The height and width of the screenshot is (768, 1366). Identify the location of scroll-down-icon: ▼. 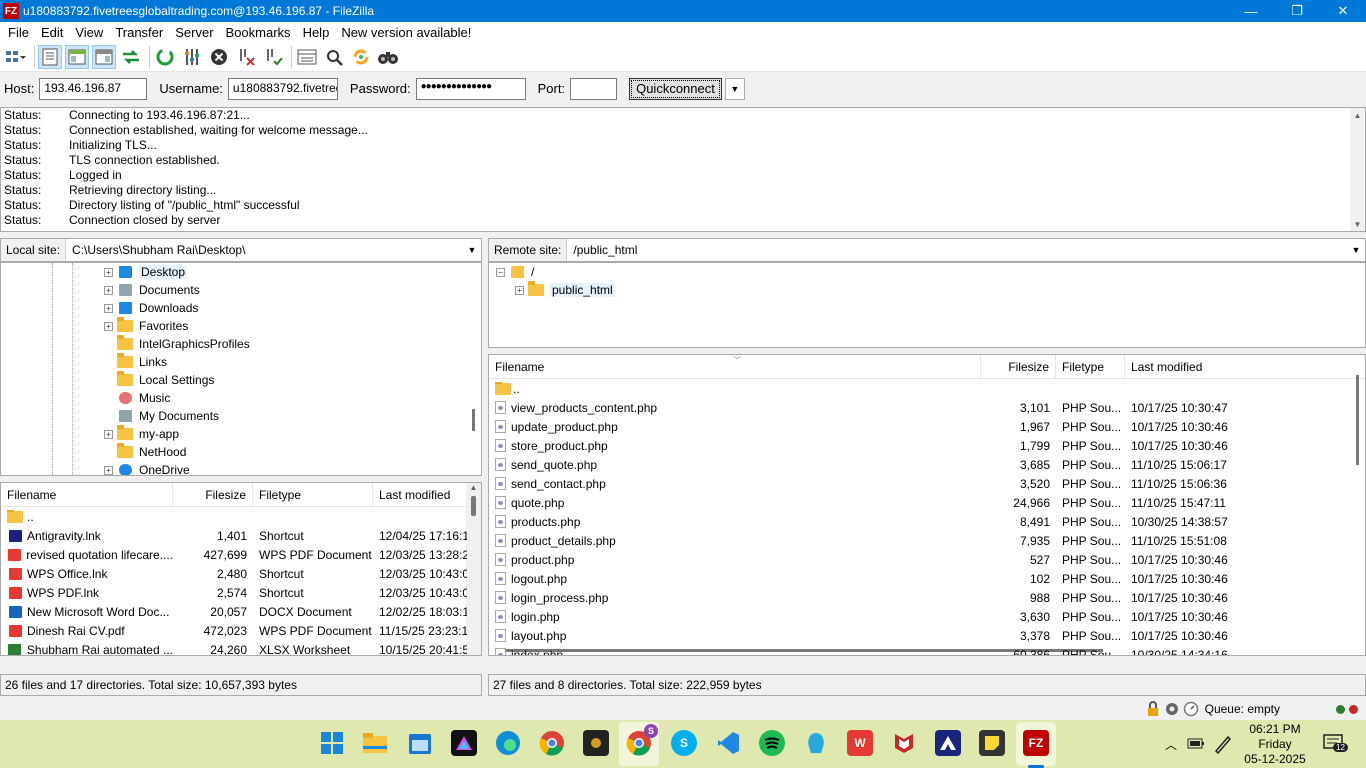
(1357, 224).